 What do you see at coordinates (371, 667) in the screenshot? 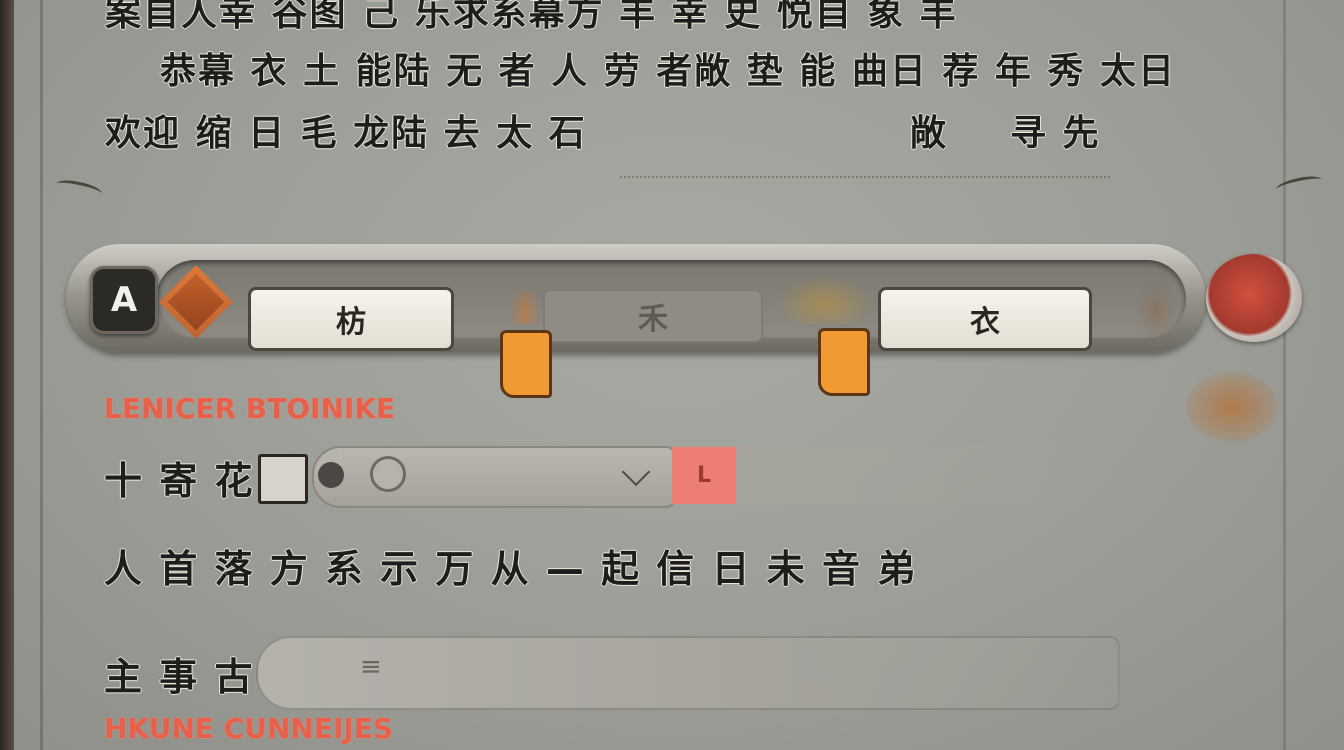
I see `menu-icon: ≡` at bounding box center [371, 667].